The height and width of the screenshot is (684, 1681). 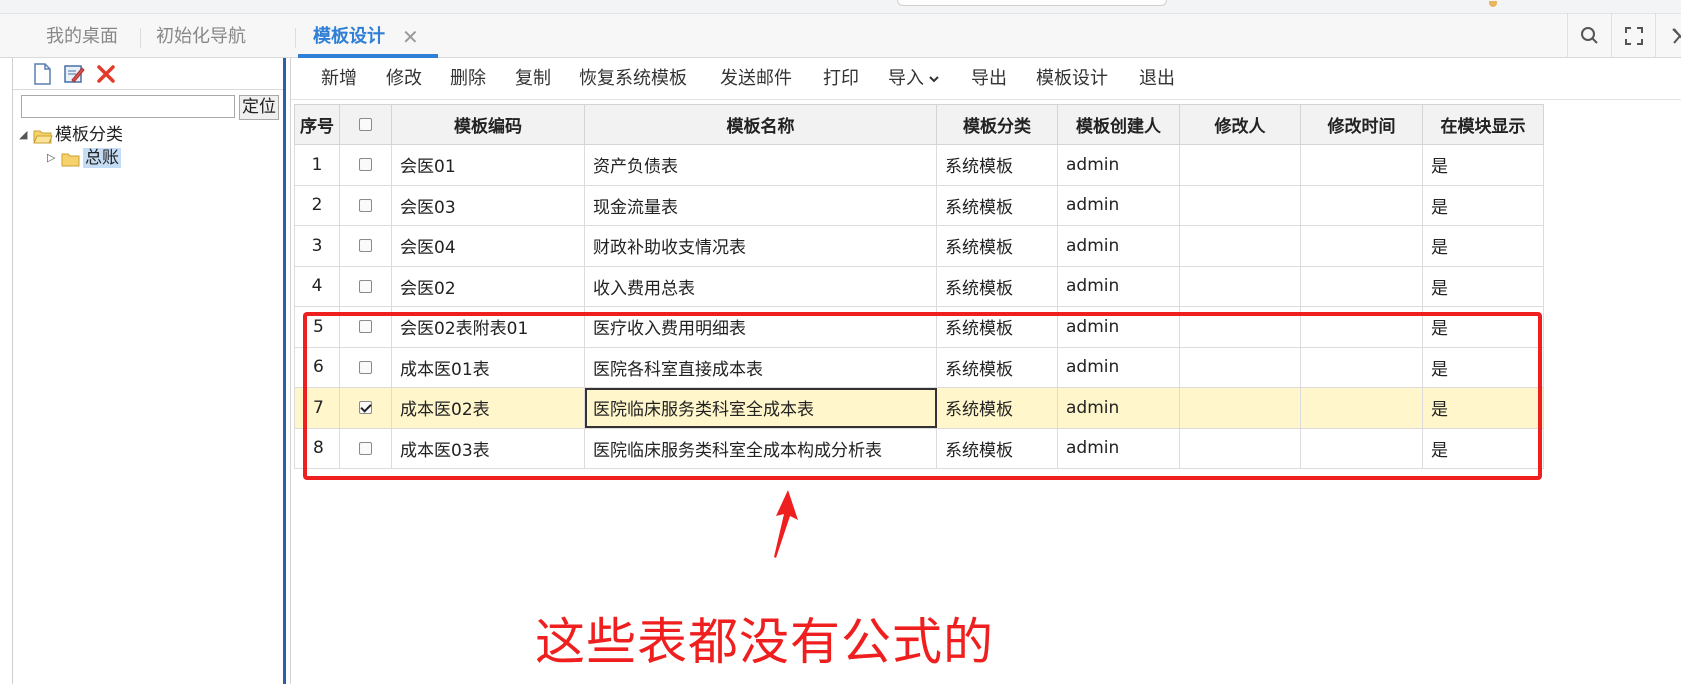 What do you see at coordinates (488, 286) in the screenshot?
I see `cell-template-code: 会医02` at bounding box center [488, 286].